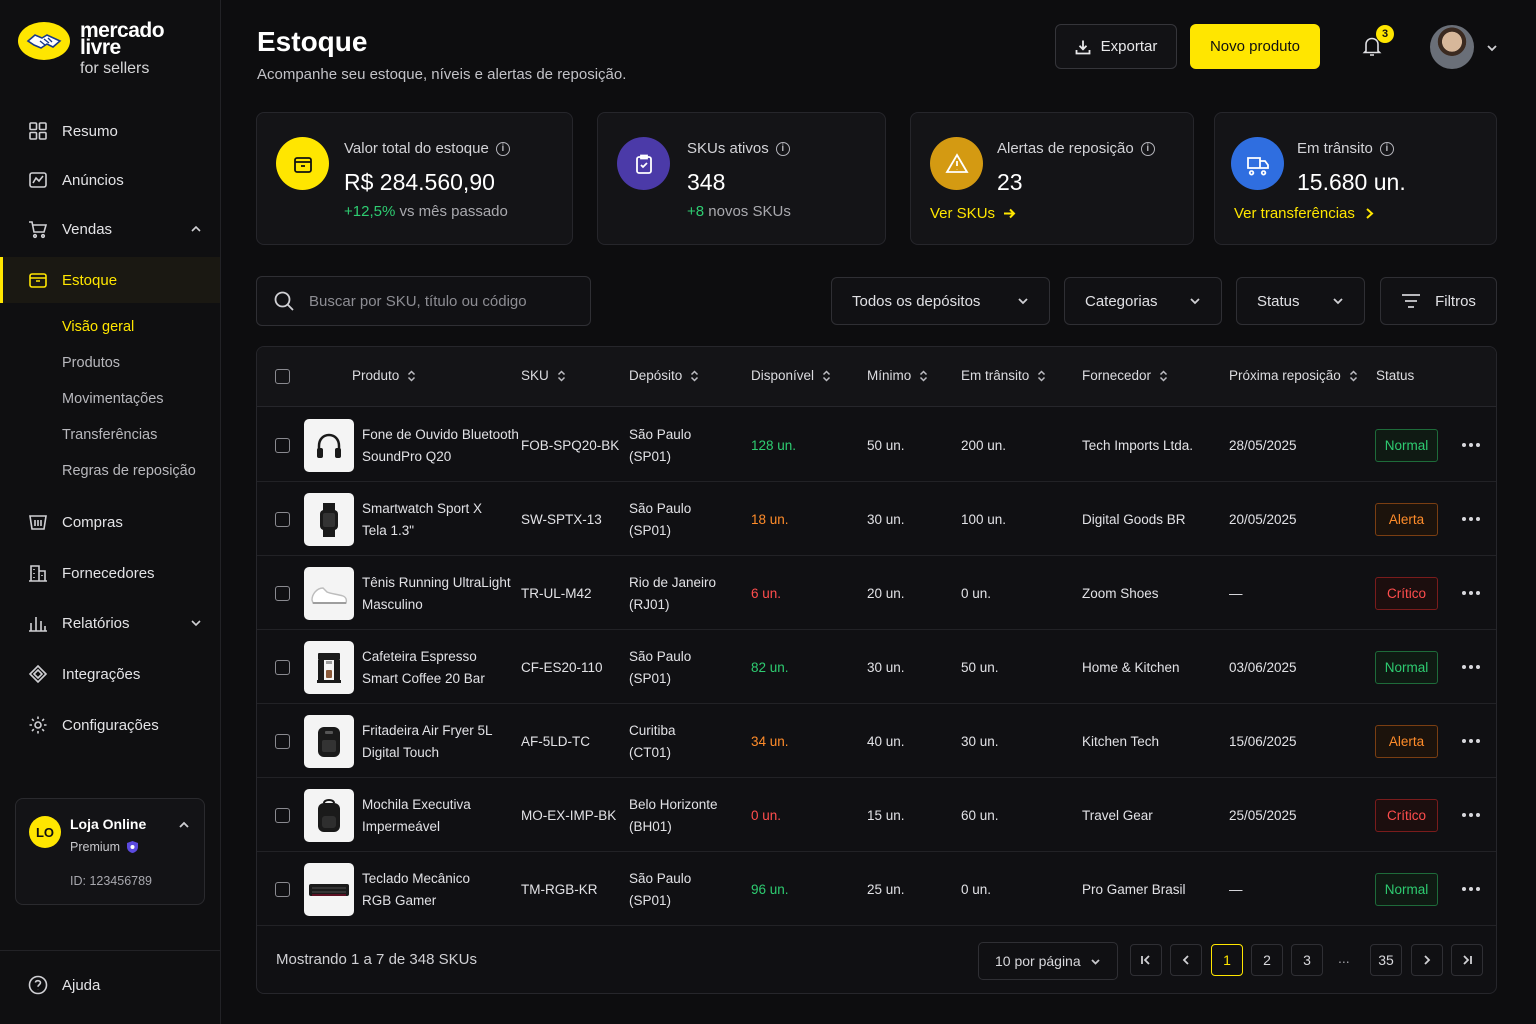 The image size is (1536, 1024). Describe the element at coordinates (1116, 46) in the screenshot. I see `export-button: Exportar` at that location.